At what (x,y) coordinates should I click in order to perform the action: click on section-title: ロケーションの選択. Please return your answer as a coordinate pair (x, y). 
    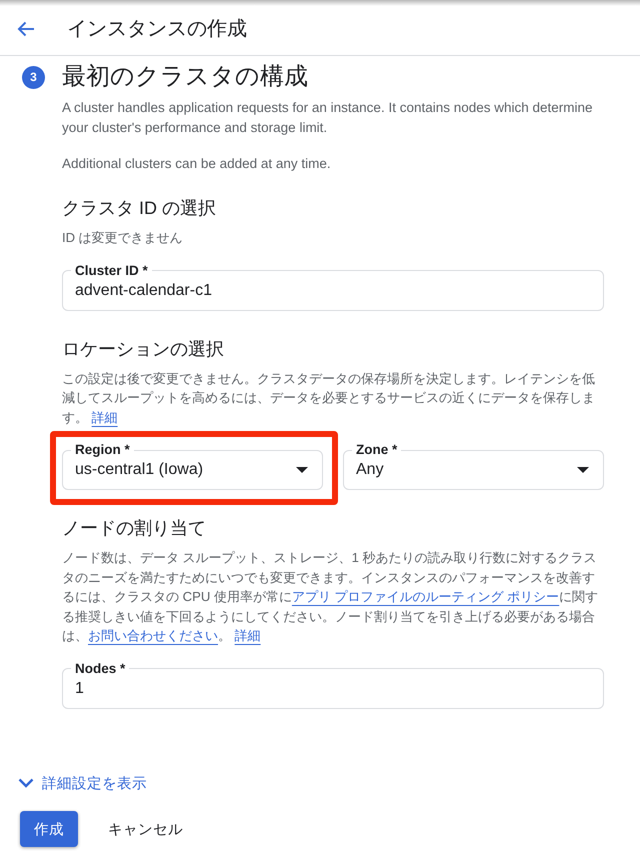
    Looking at the image, I should click on (143, 349).